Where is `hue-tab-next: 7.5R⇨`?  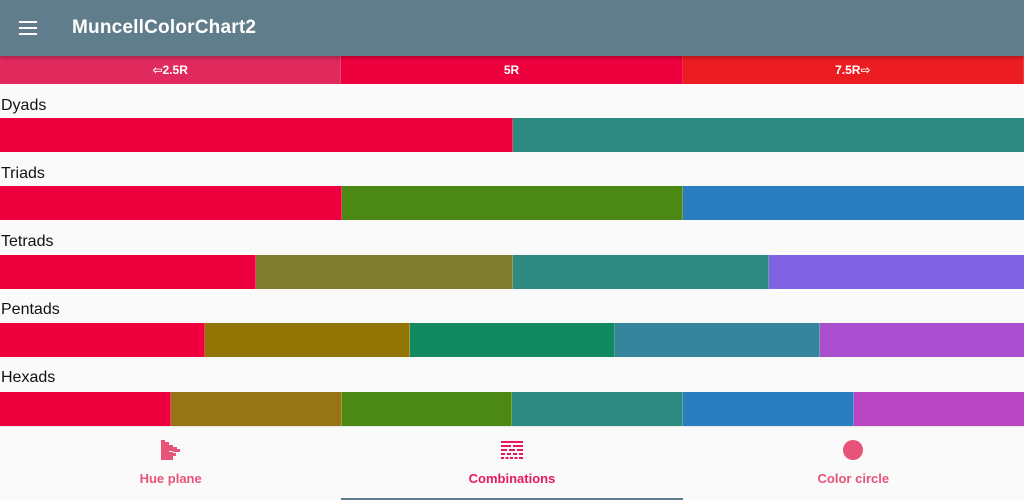 hue-tab-next: 7.5R⇨ is located at coordinates (853, 70).